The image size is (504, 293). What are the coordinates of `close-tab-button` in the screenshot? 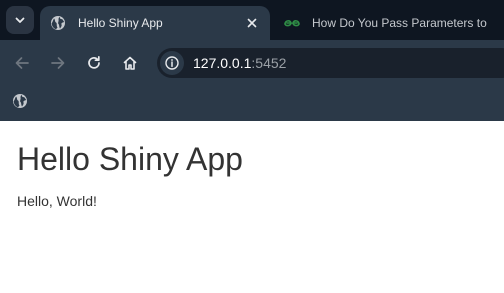 It's located at (252, 23).